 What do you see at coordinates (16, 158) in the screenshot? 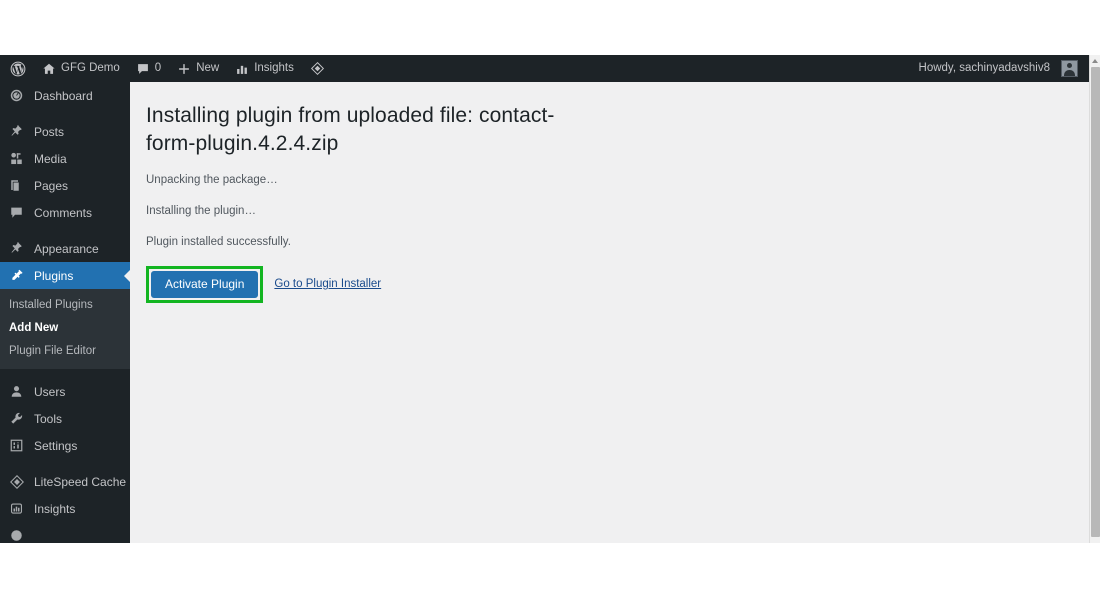
I see `media-icon` at bounding box center [16, 158].